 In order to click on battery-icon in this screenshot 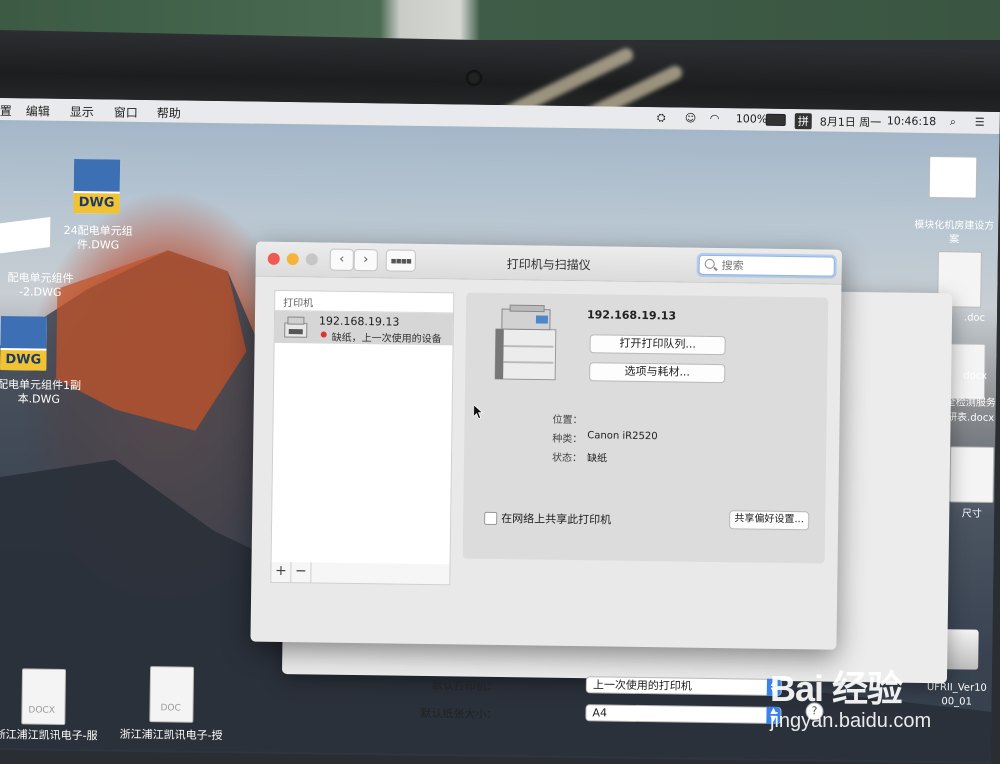, I will do `click(775, 119)`.